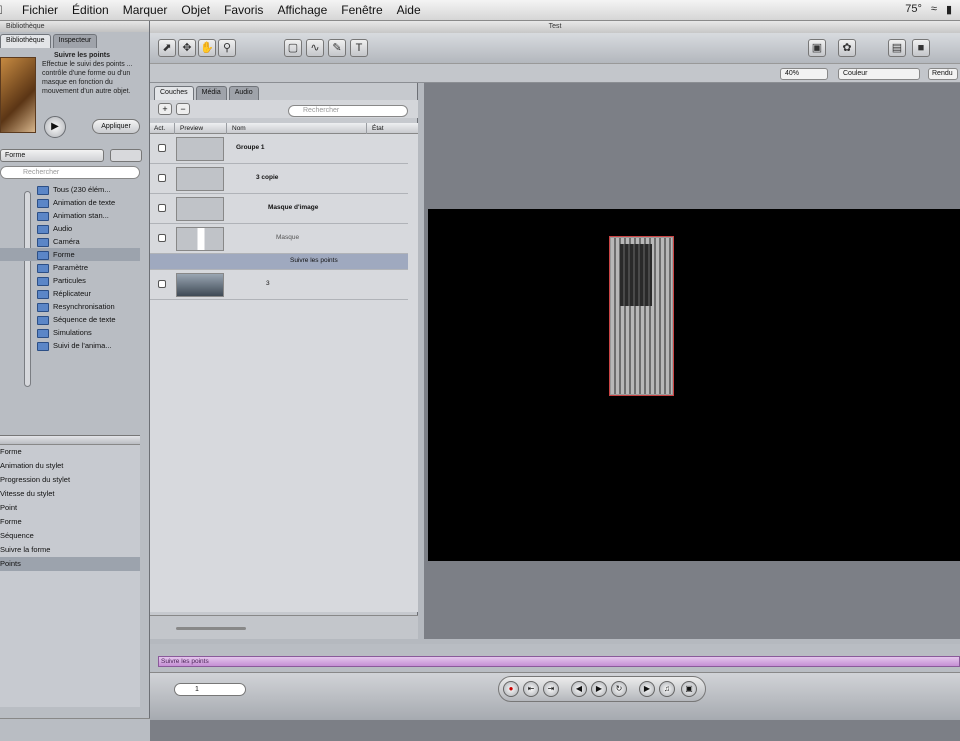 This screenshot has height=741, width=960. What do you see at coordinates (25, 41) in the screenshot?
I see `tab-bibliotheque: Bibliothèque` at bounding box center [25, 41].